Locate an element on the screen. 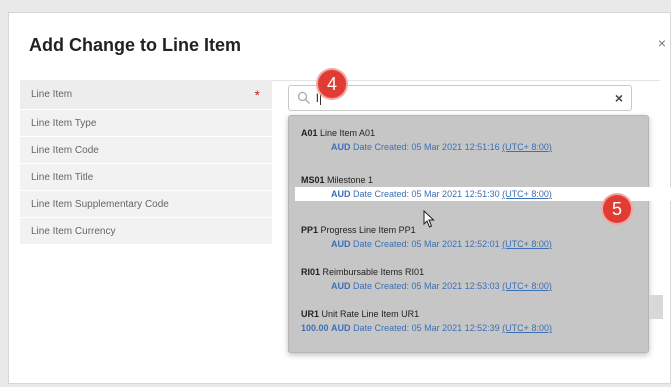 The width and height of the screenshot is (671, 387). clear-icon: × is located at coordinates (619, 98).